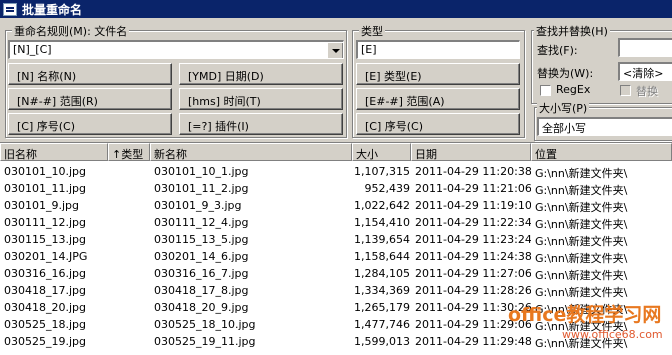 This screenshot has width=672, height=355. Describe the element at coordinates (438, 74) in the screenshot. I see `ext-token-button: [E] 类型(E)` at that location.